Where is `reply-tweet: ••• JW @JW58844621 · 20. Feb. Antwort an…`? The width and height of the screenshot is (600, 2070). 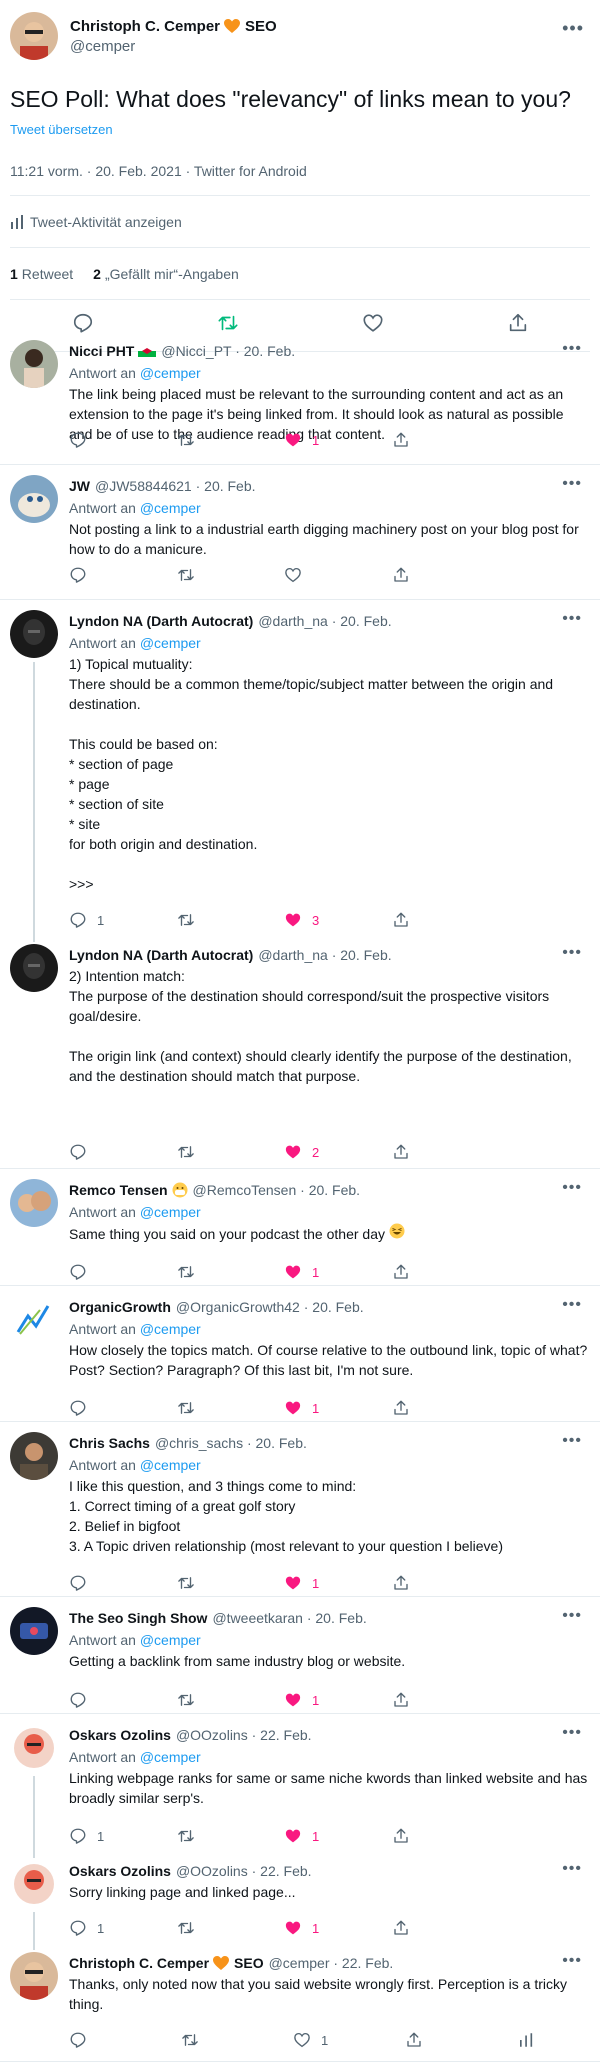 reply-tweet: ••• JW @JW58844621 · 20. Feb. Antwort an… is located at coordinates (300, 532).